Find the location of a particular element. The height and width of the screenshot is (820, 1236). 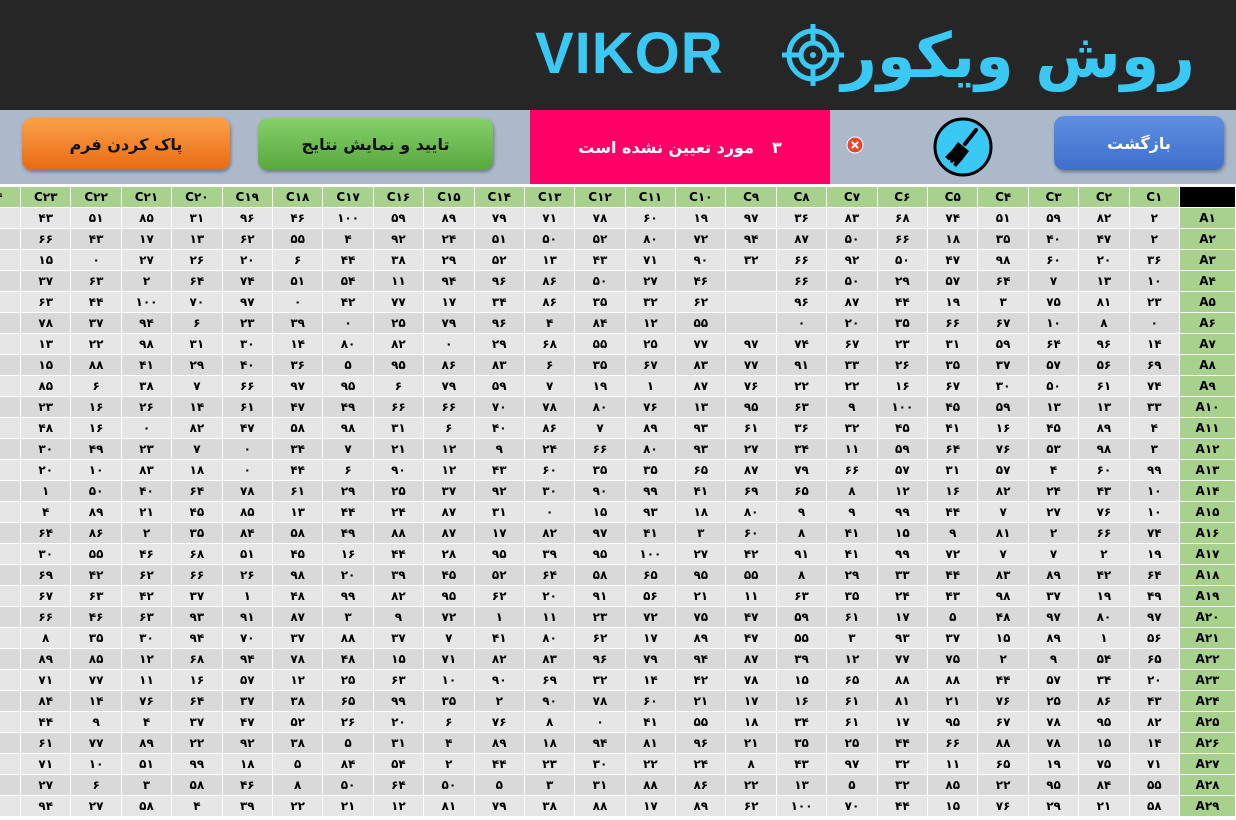

matrix-cell: ۲۶ is located at coordinates (247, 575).